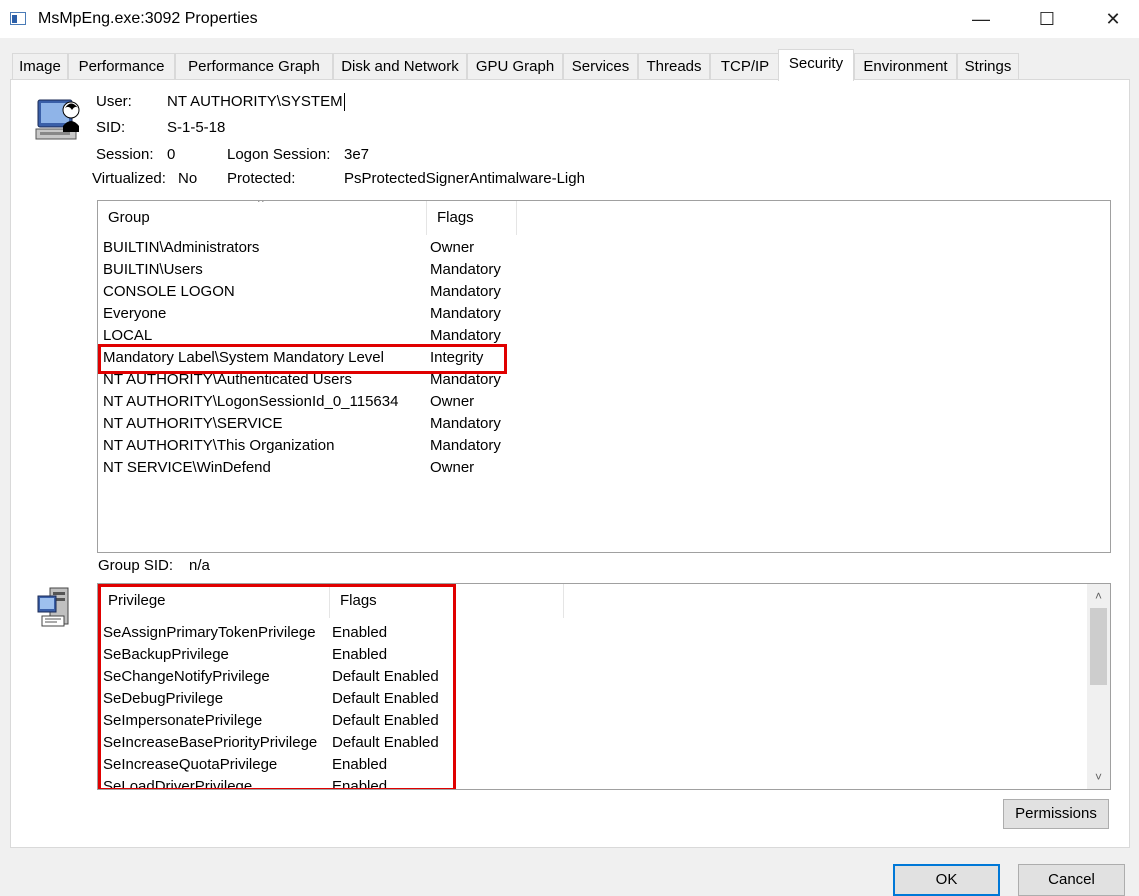  Describe the element at coordinates (981, 19) in the screenshot. I see `minimize-button: —` at that location.